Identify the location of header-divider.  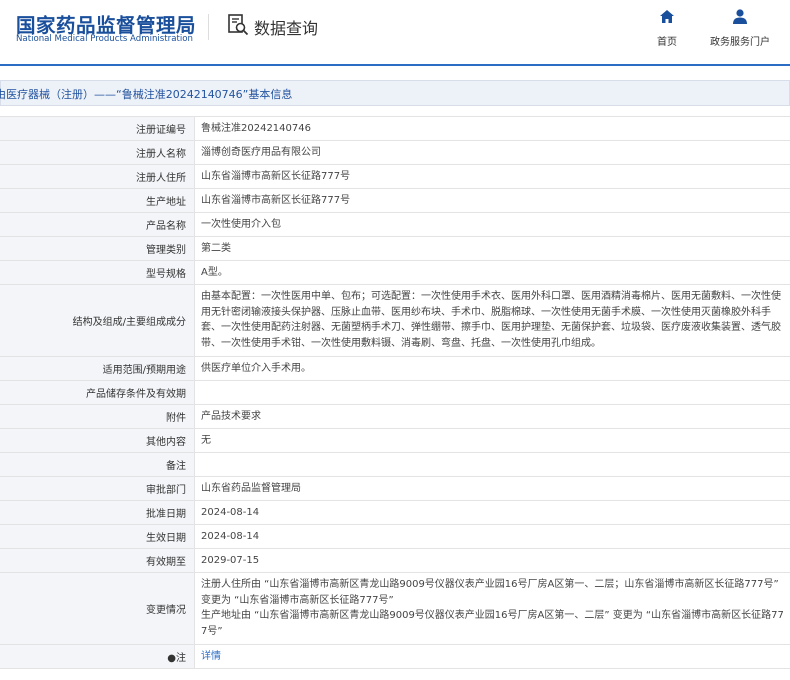
(208, 27).